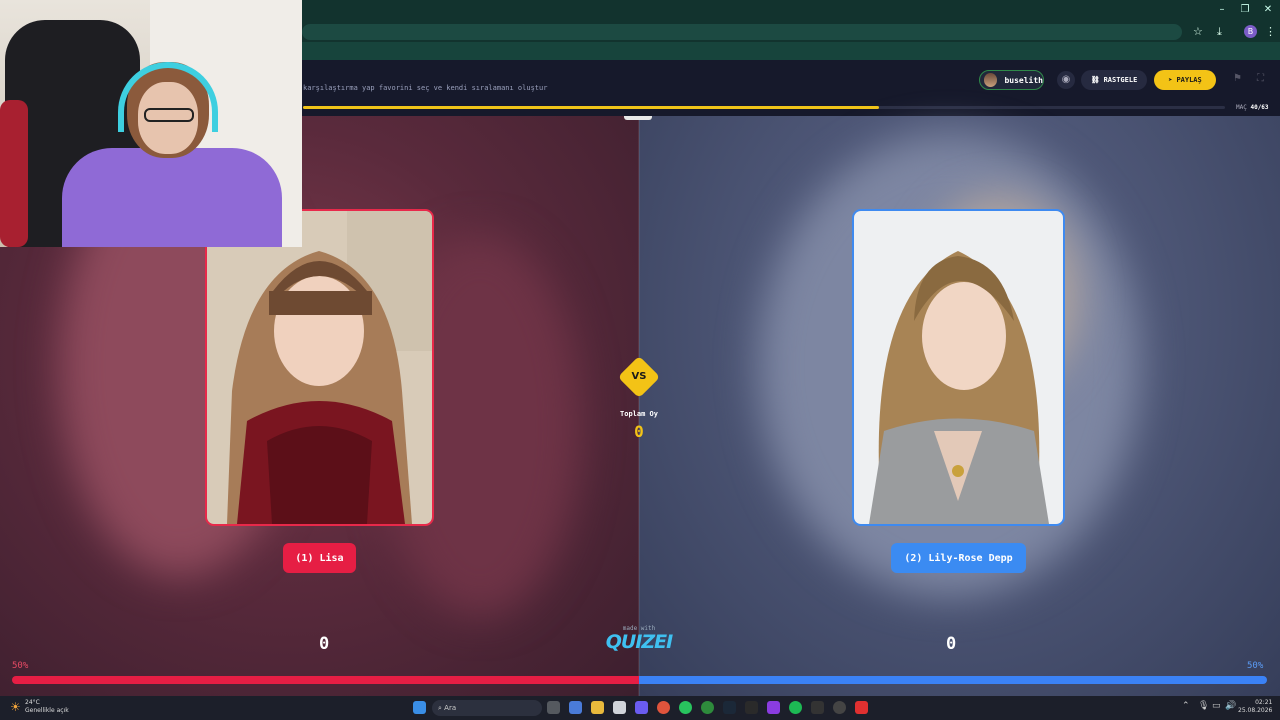  Describe the element at coordinates (1255, 710) in the screenshot. I see `clock-date: 25.08.2026` at that location.